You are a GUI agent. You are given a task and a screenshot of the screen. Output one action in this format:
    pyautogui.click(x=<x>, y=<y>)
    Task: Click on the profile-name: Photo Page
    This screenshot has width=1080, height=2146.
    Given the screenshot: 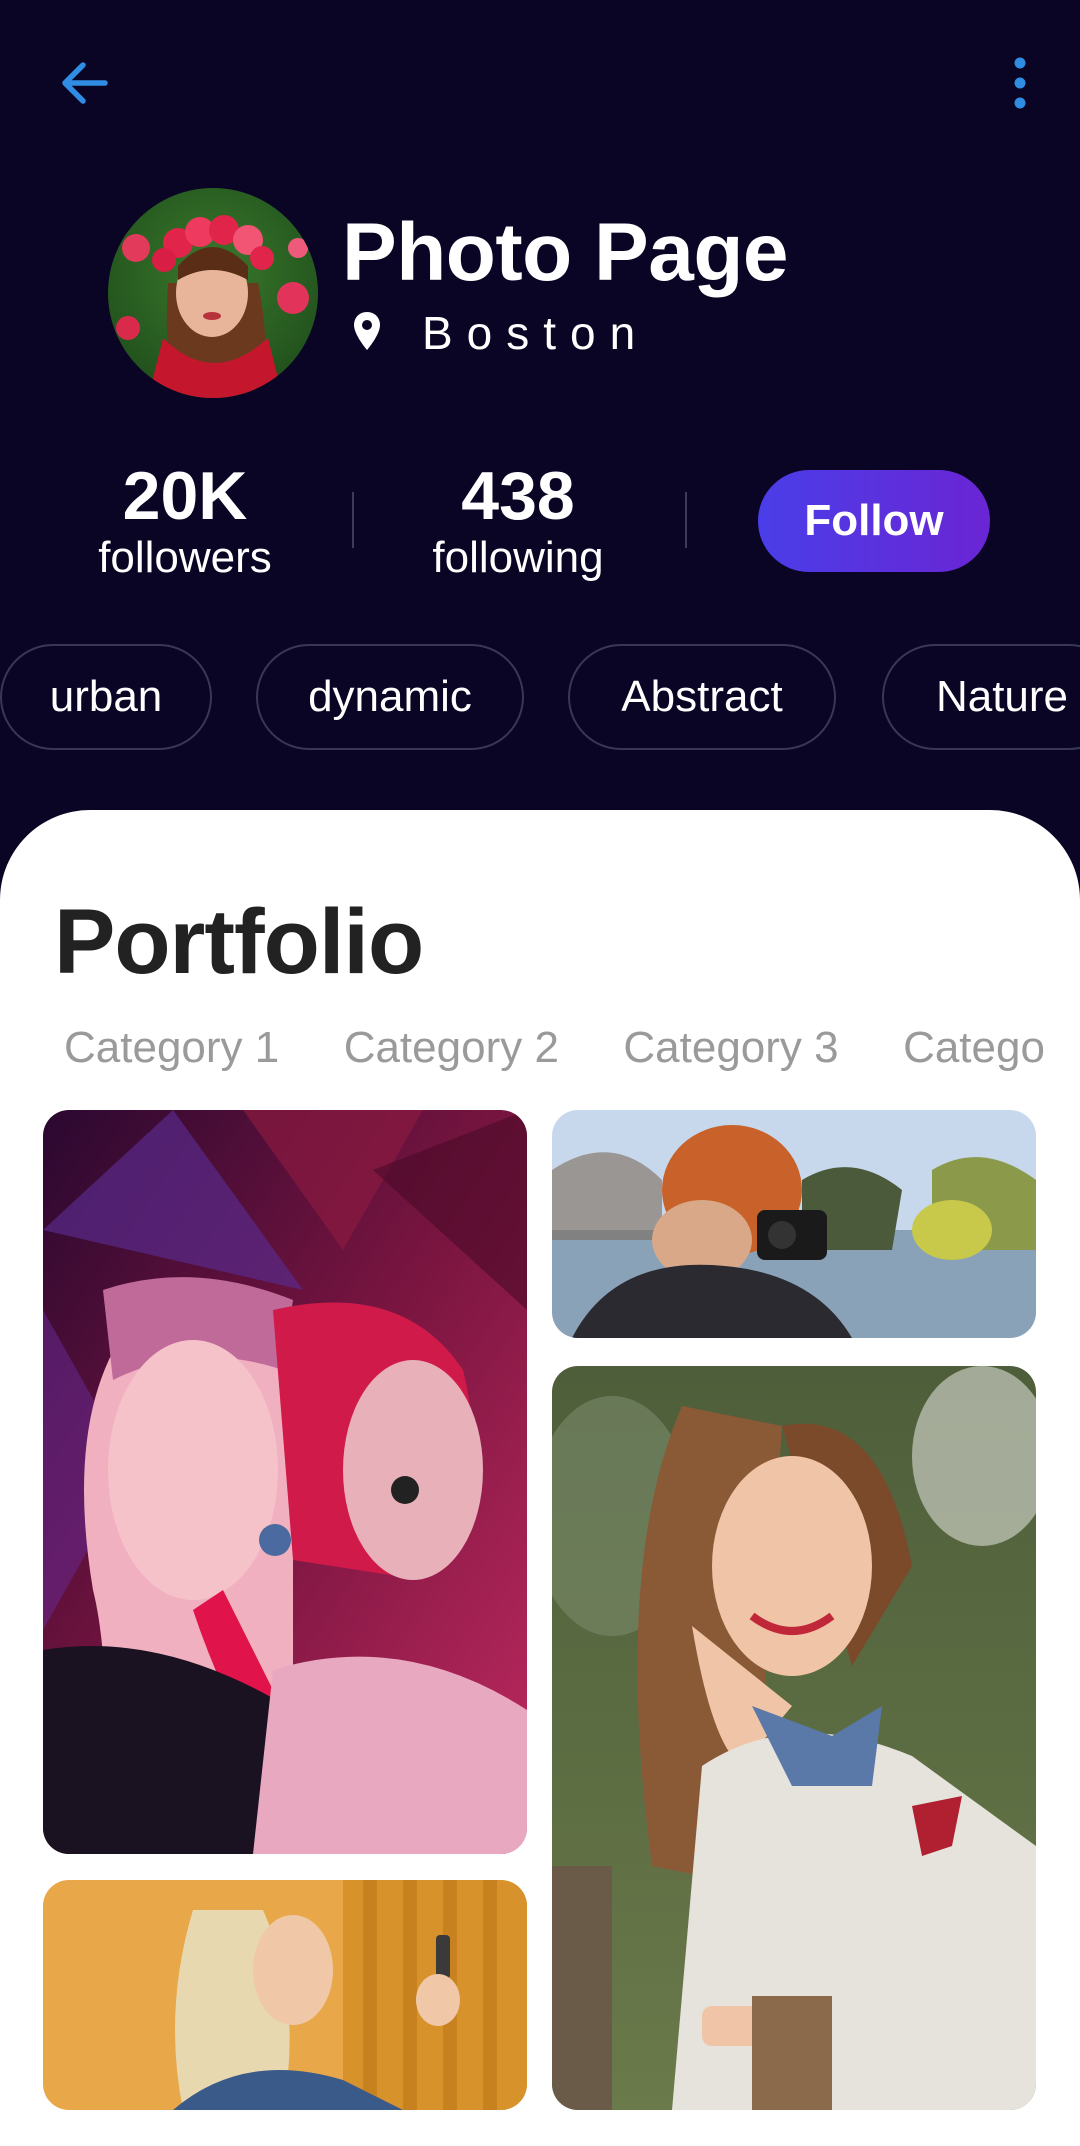 What is the action you would take?
    pyautogui.click(x=565, y=252)
    